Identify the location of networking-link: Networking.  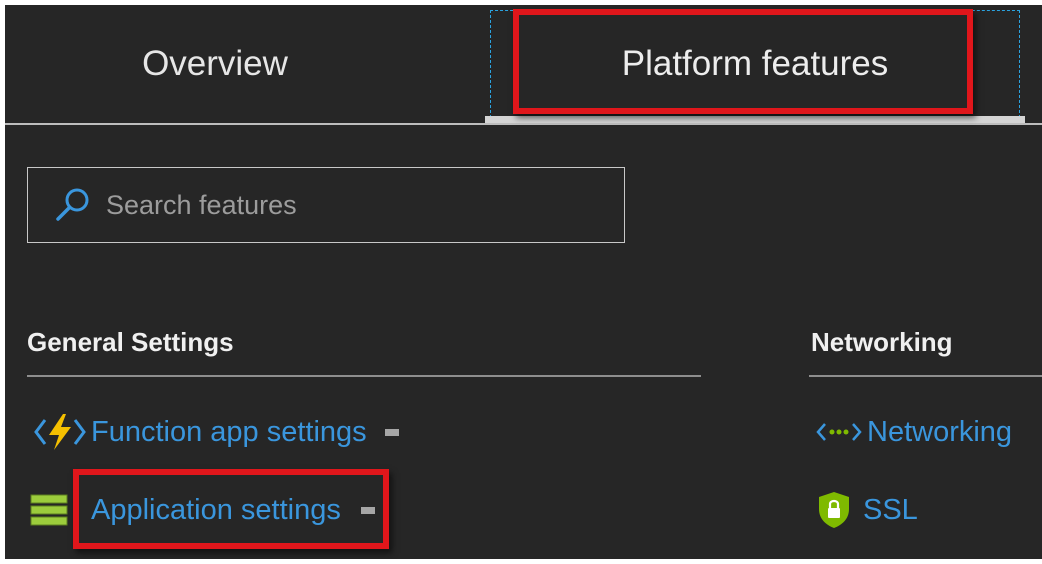
(913, 432).